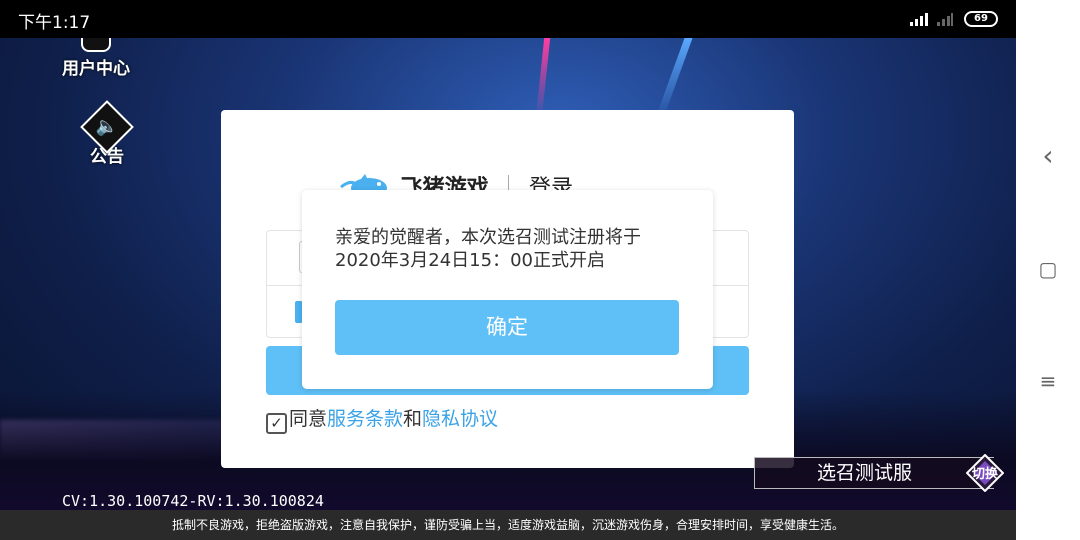 The image size is (1080, 540). I want to click on agree-checkbox: ✓, so click(276, 423).